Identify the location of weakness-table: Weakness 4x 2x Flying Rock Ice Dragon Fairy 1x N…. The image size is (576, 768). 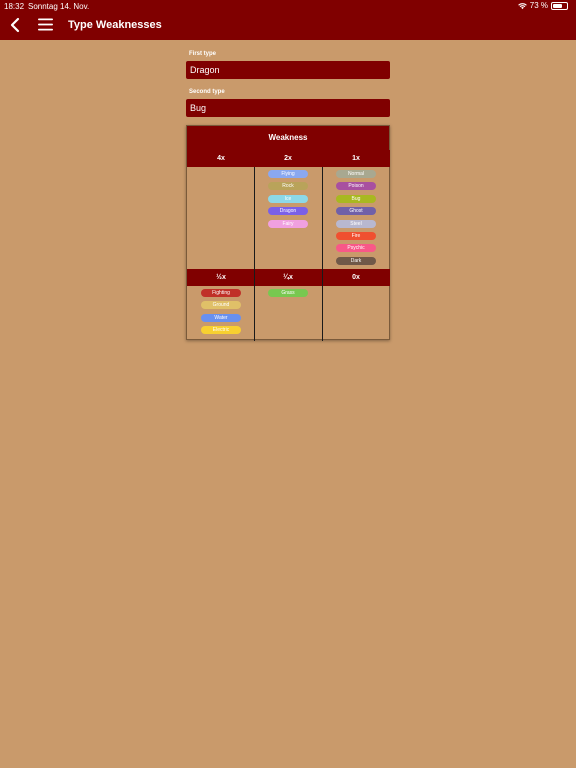
(288, 233).